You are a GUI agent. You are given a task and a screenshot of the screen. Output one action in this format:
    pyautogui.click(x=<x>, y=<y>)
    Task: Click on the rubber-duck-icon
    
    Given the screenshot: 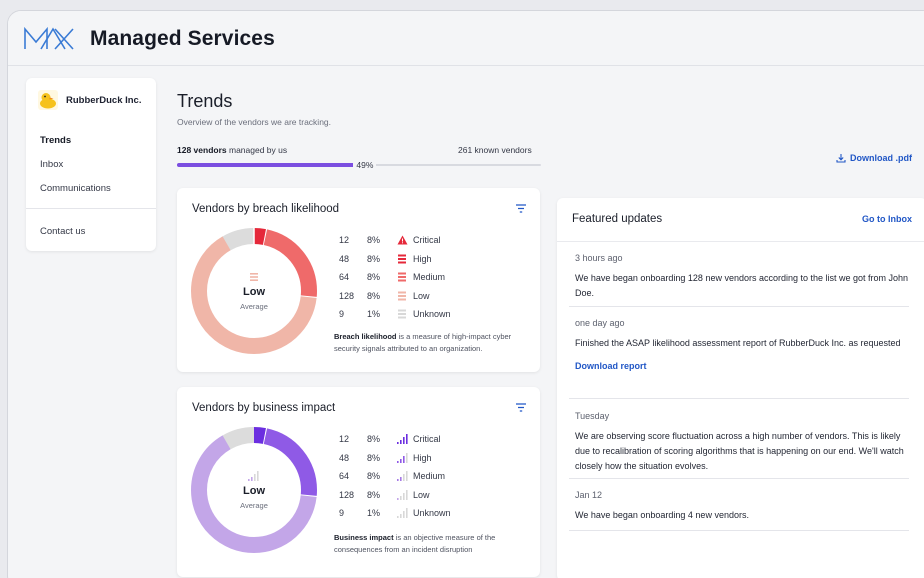 What is the action you would take?
    pyautogui.click(x=48, y=100)
    